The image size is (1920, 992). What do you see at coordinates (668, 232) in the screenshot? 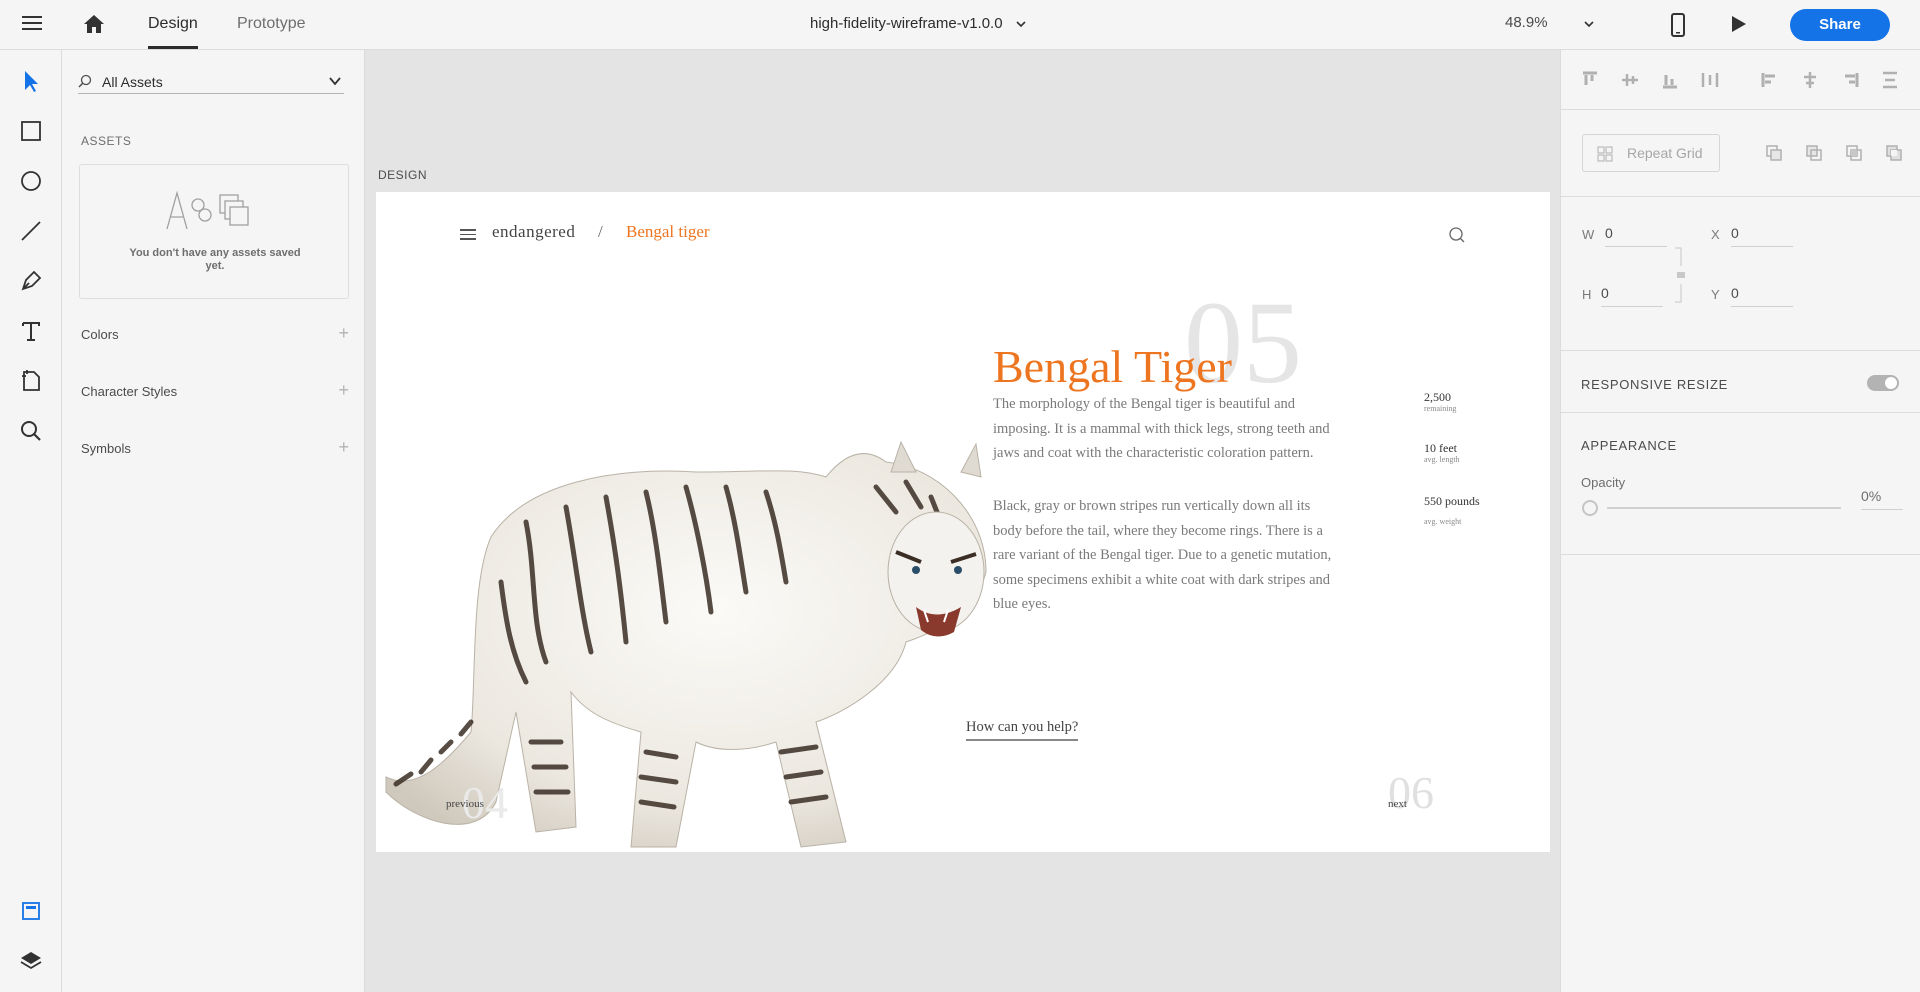
I see `breadcrumb-current: Bengal tiger` at bounding box center [668, 232].